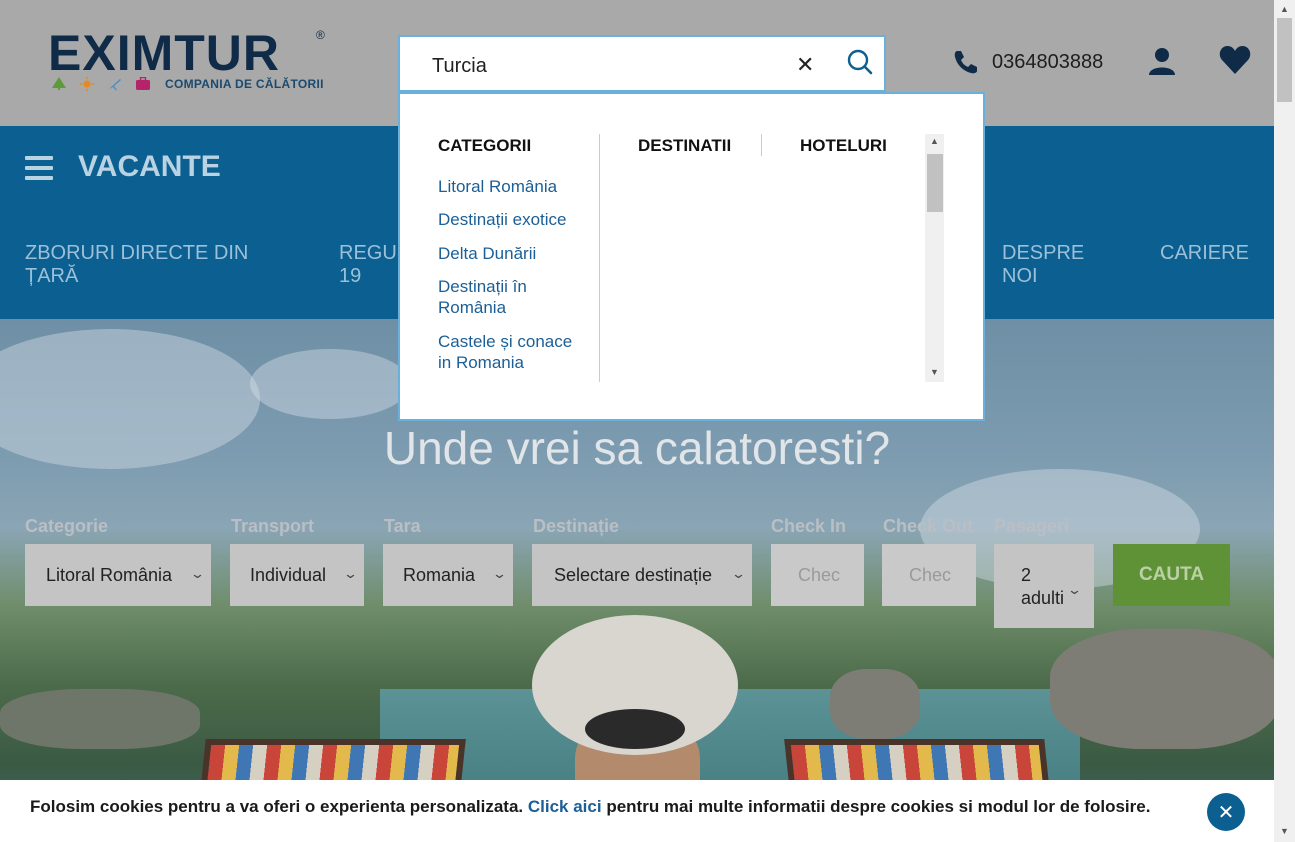  What do you see at coordinates (481, 362) in the screenshot?
I see `item-line2: in Romania` at bounding box center [481, 362].